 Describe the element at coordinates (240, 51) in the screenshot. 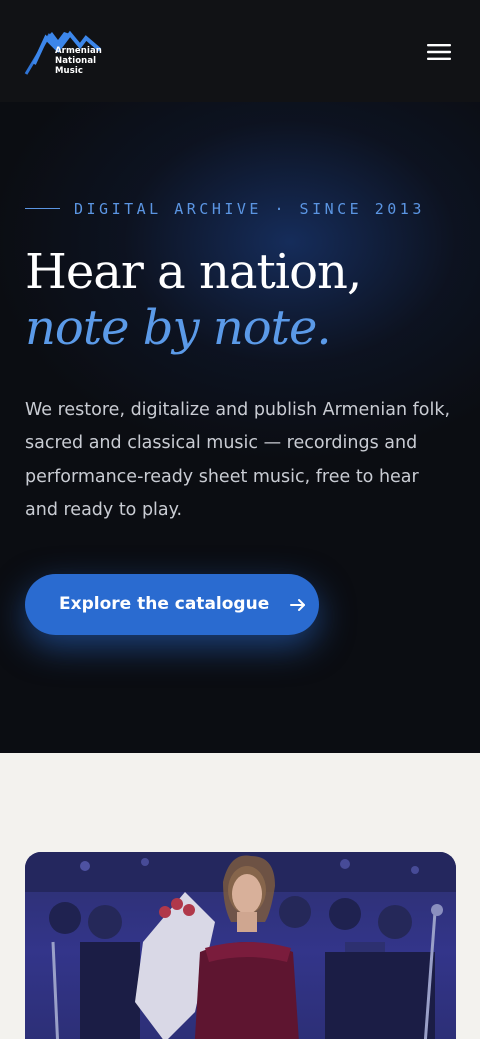

I see `site-header: Armenian National Music` at that location.